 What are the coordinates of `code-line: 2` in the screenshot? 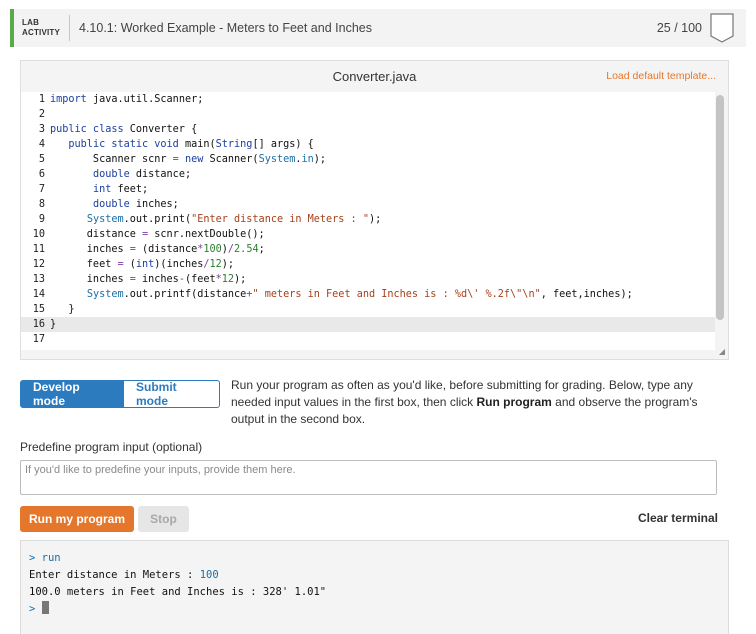 It's located at (368, 114).